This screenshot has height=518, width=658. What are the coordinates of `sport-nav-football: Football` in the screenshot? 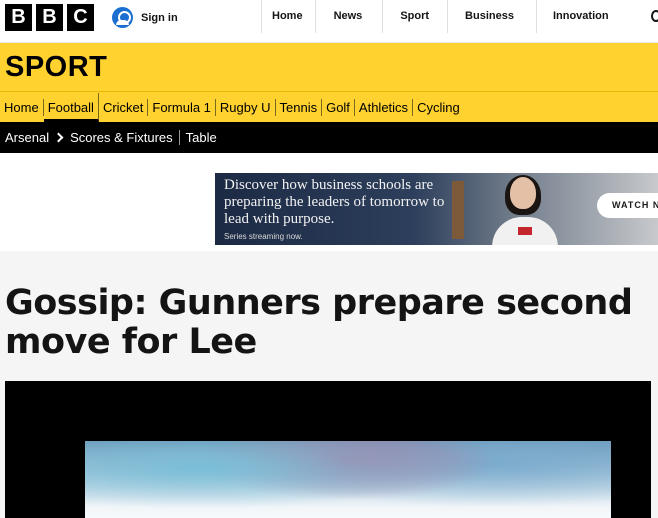 It's located at (71, 107).